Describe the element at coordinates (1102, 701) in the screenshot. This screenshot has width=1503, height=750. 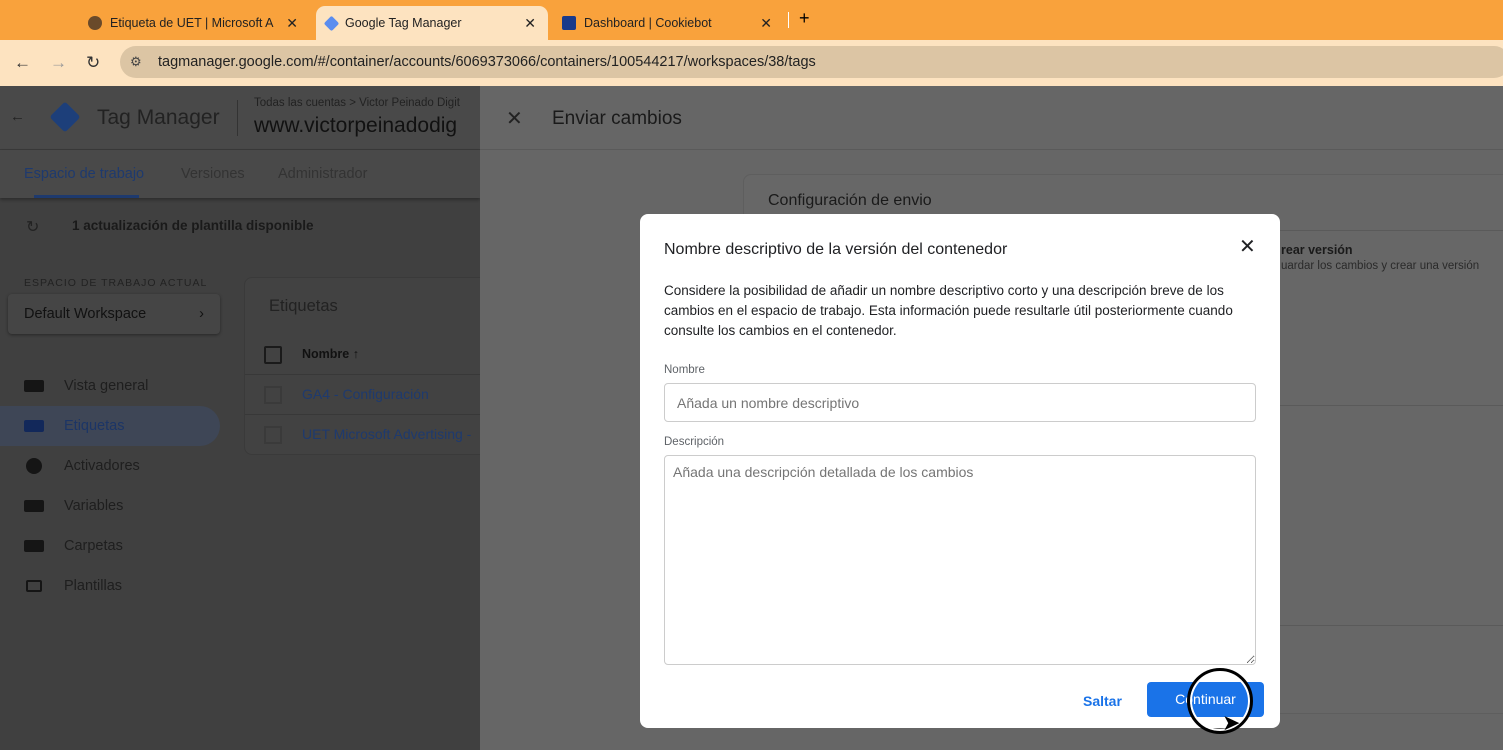
I see `skip-button: Saltar` at that location.